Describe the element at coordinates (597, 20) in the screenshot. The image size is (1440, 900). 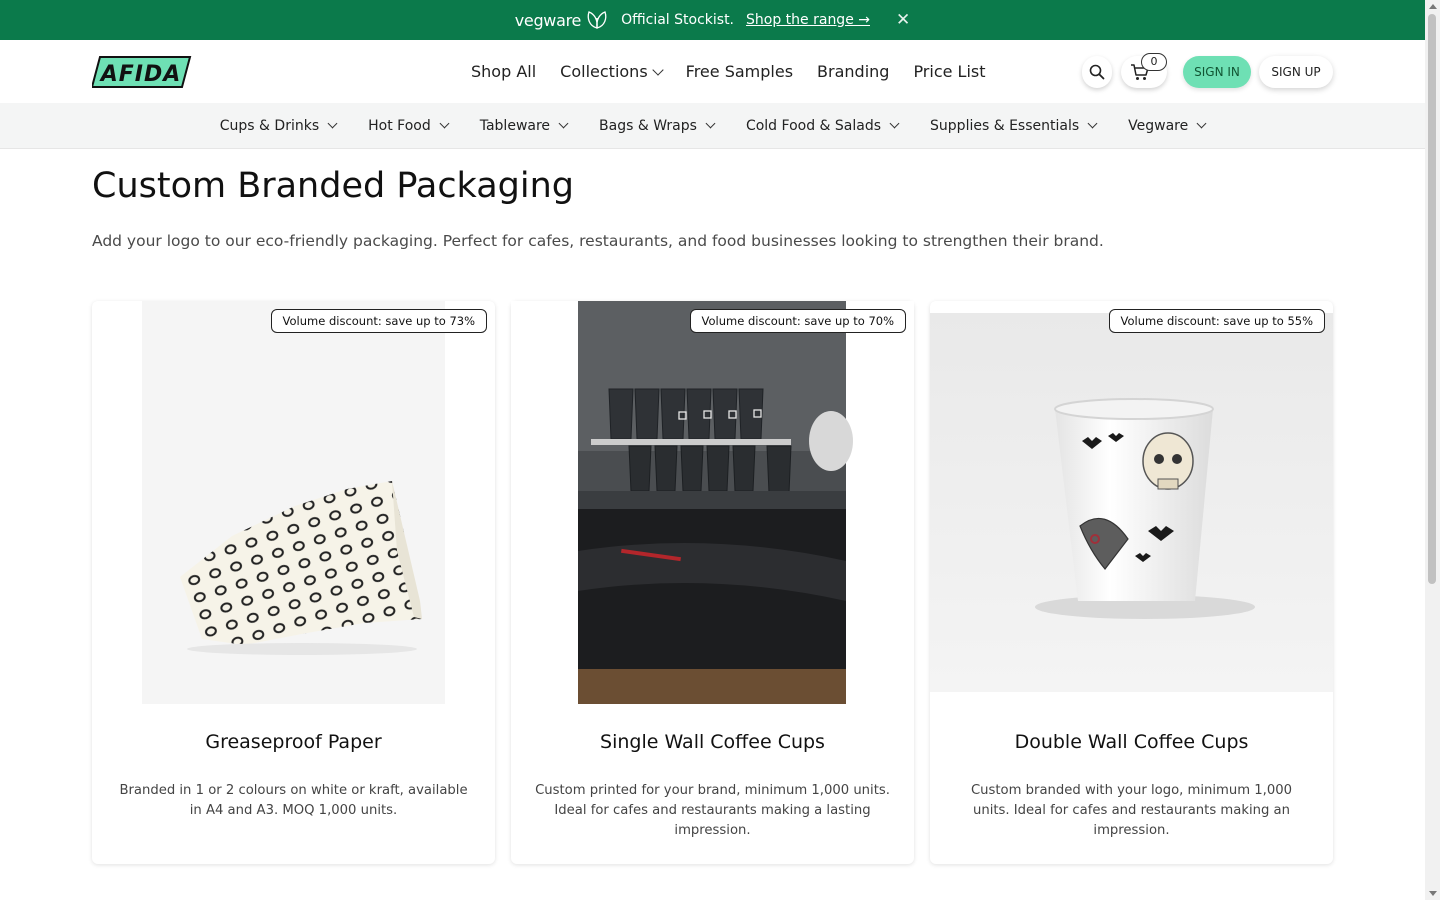
I see `leaf-icon` at that location.